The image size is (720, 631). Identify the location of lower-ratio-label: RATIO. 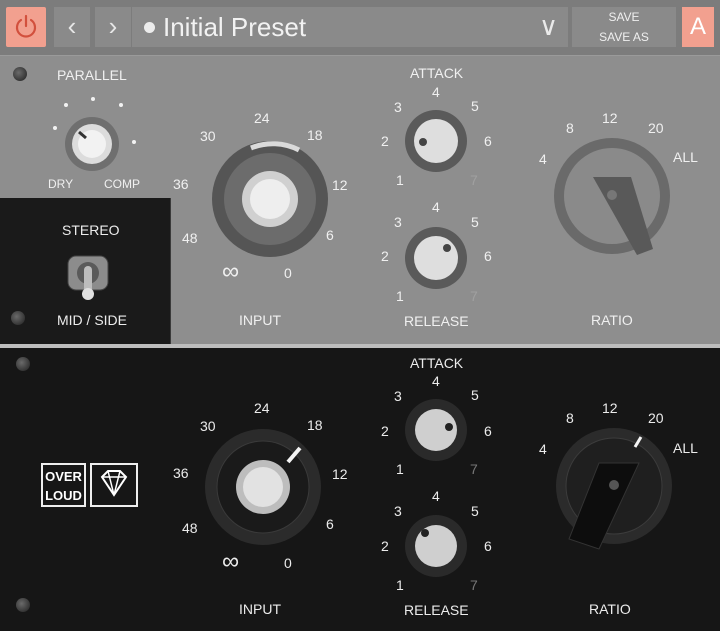
(610, 609).